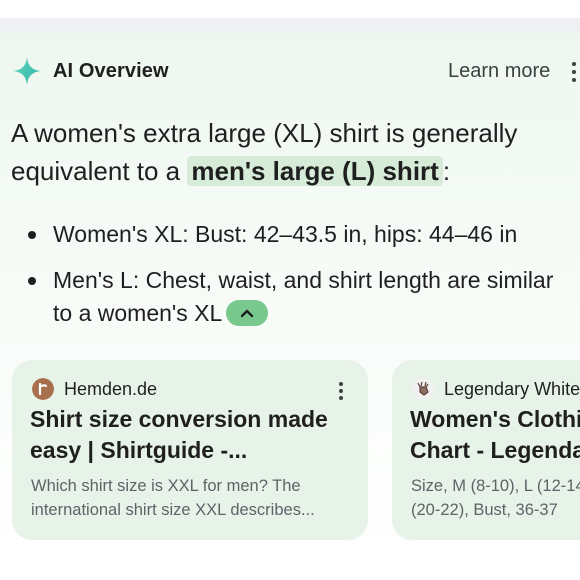  I want to click on card-title-line1: Women's Clothing Size, so click(495, 419).